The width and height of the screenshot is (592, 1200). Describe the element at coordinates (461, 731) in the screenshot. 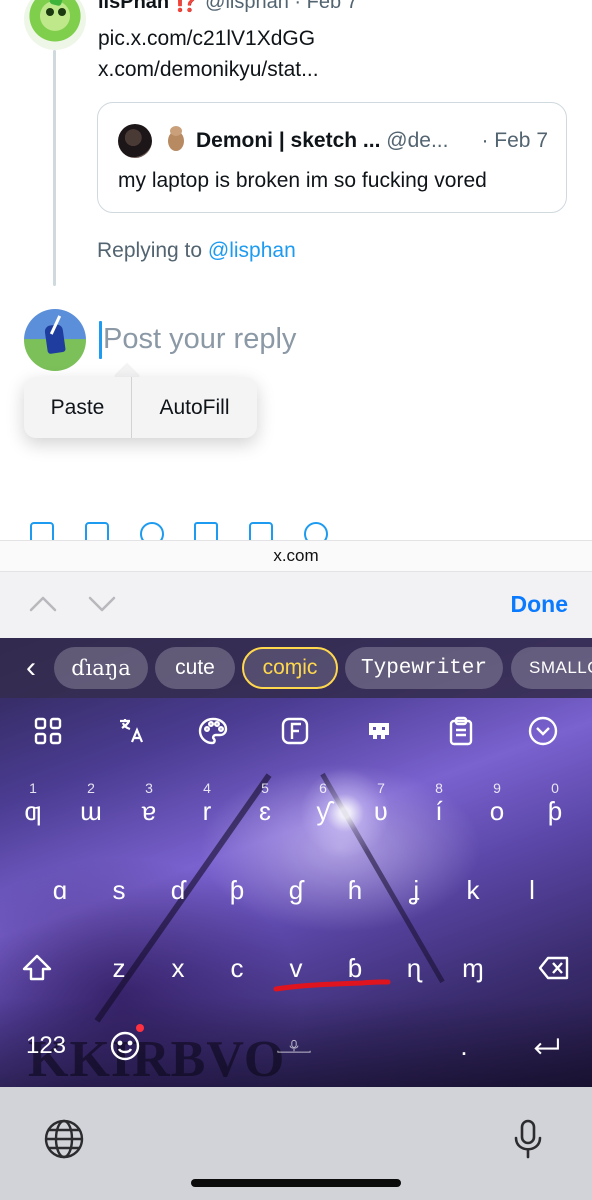

I see `clipboard-icon` at that location.